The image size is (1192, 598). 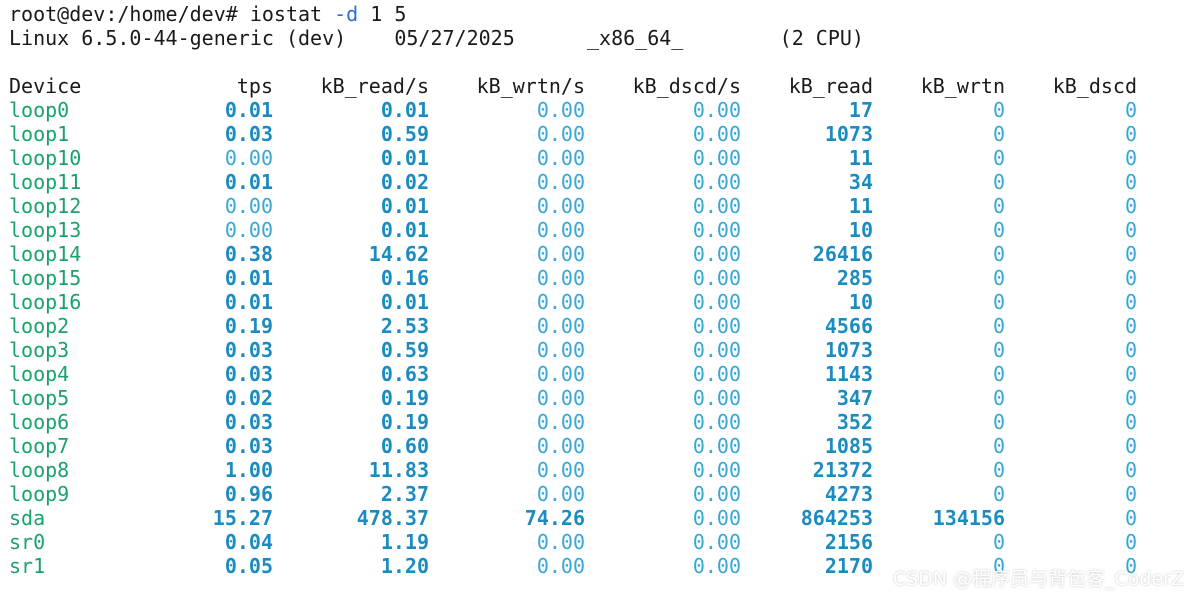 What do you see at coordinates (45, 254) in the screenshot?
I see `cell-device: loop14` at bounding box center [45, 254].